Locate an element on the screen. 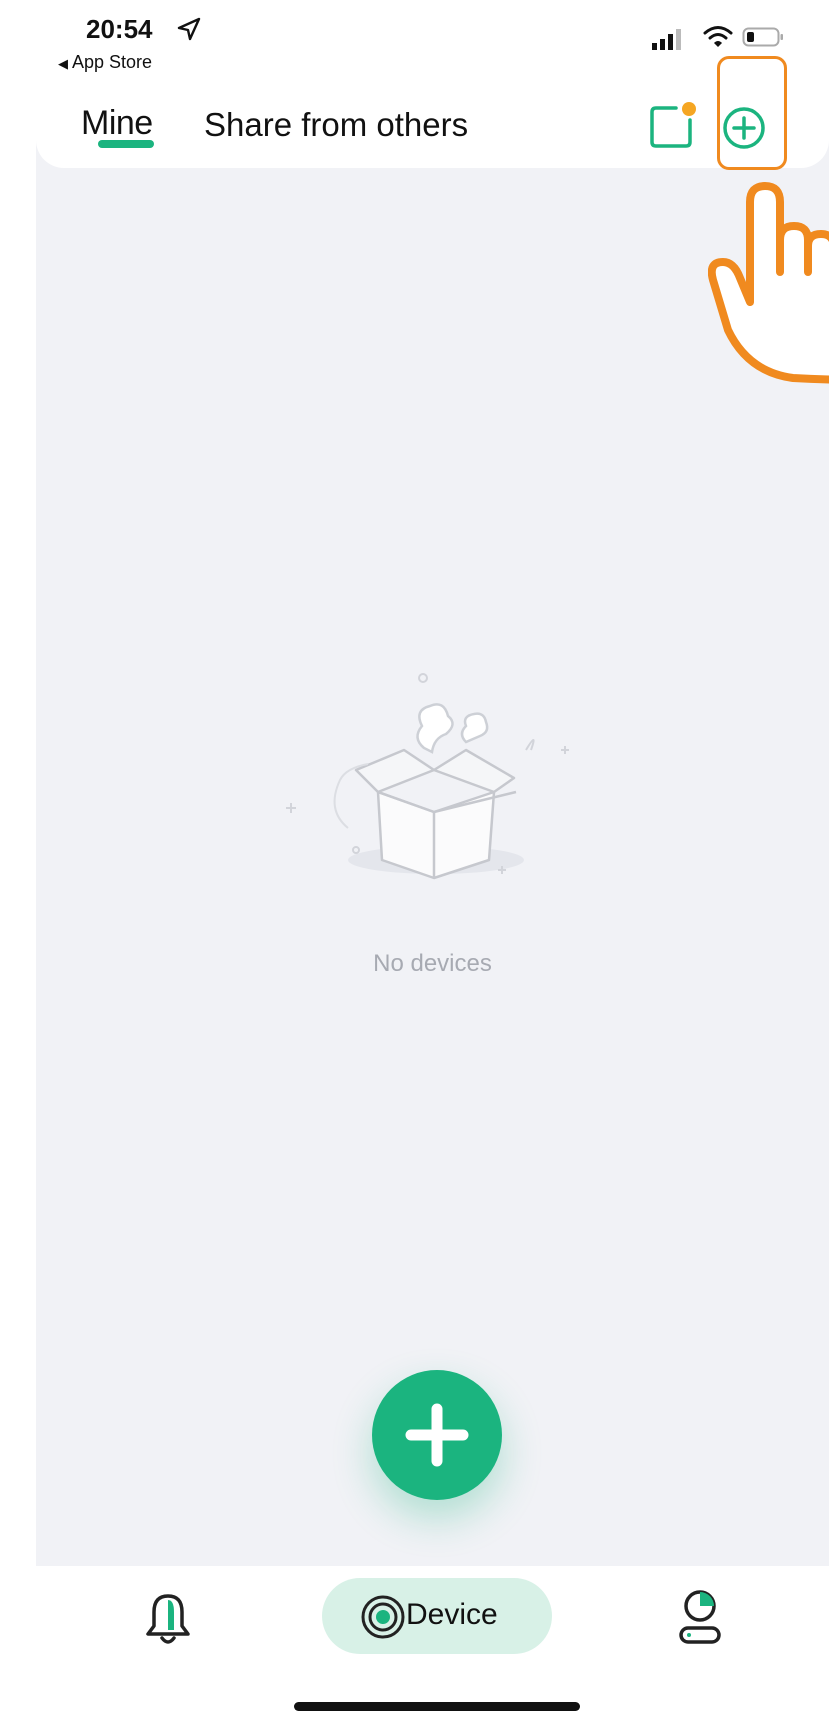  hand-pointer-icon is located at coordinates (768, 283).